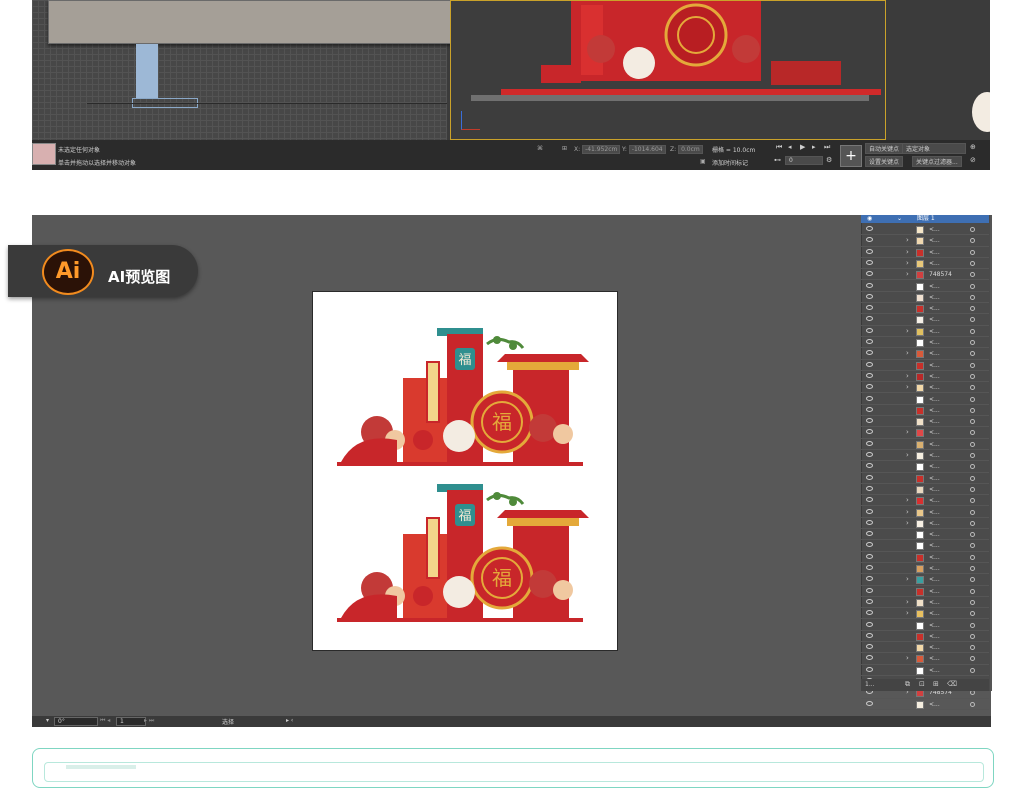 This screenshot has width=1024, height=788. Describe the element at coordinates (289, 720) in the screenshot. I see `status-menu-arrow-icon: ▸ ‹` at that location.